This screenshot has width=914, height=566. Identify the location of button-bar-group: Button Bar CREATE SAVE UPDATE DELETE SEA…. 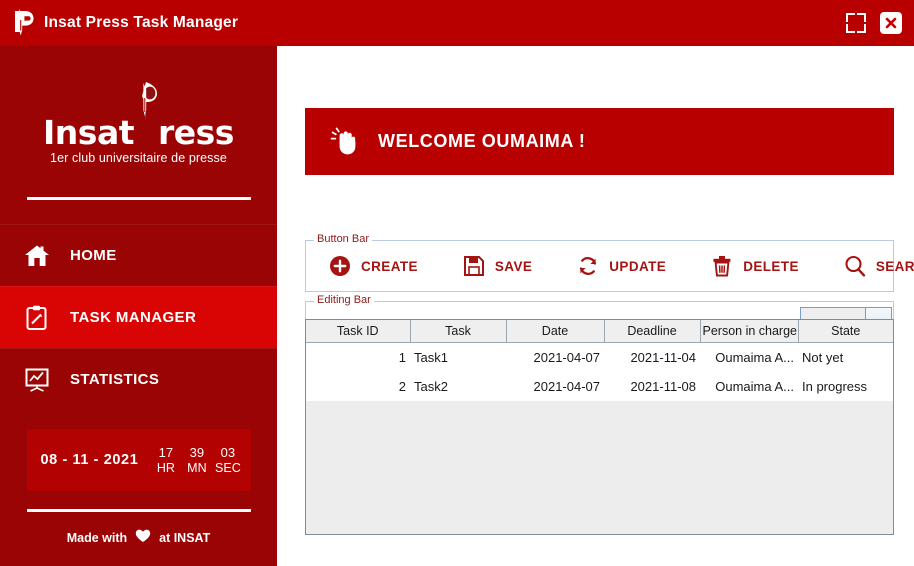
(609, 262).